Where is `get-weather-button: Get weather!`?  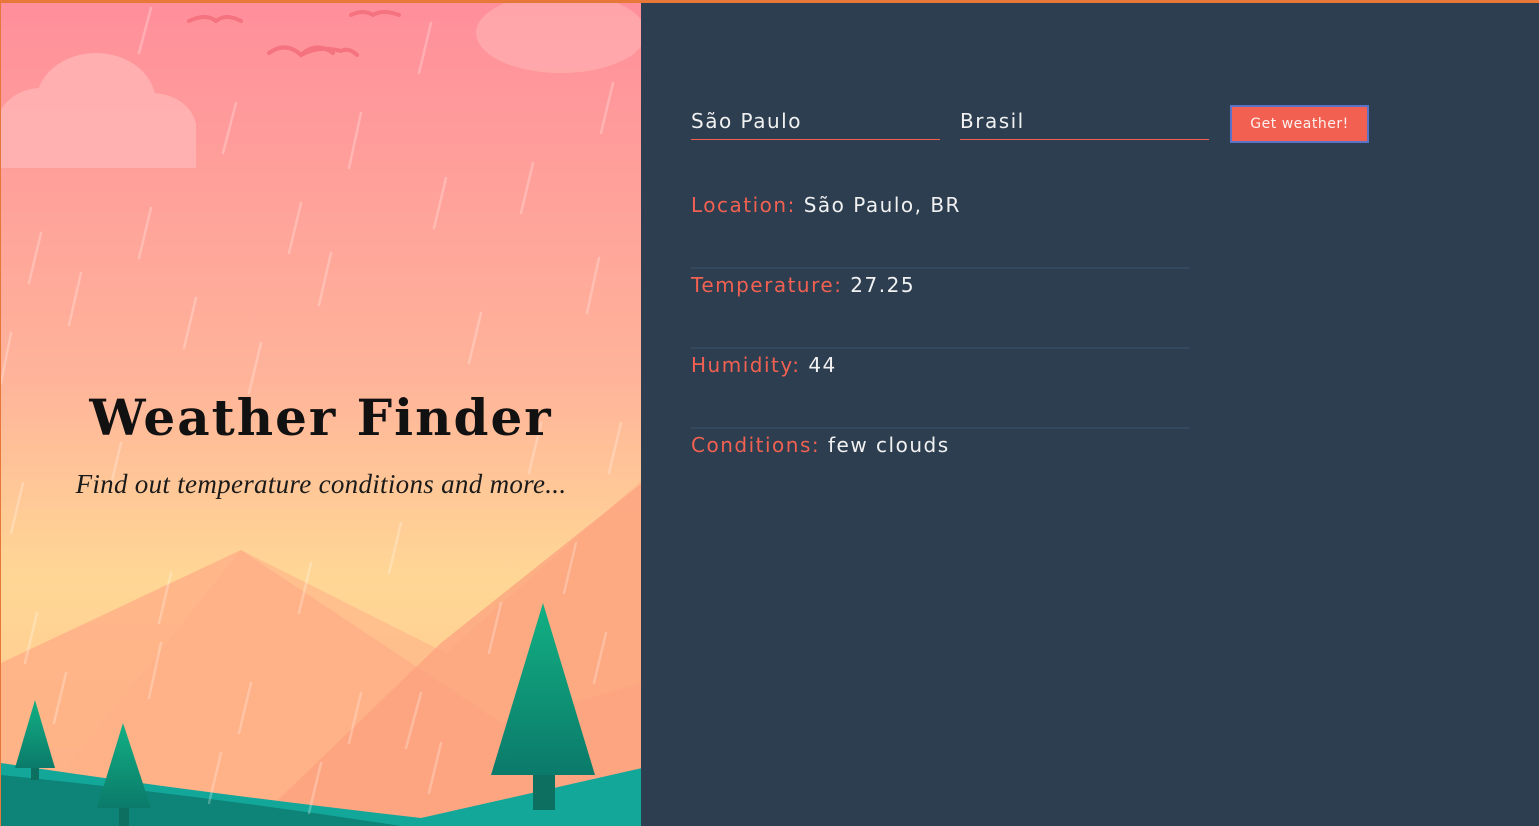 get-weather-button: Get weather! is located at coordinates (1299, 124).